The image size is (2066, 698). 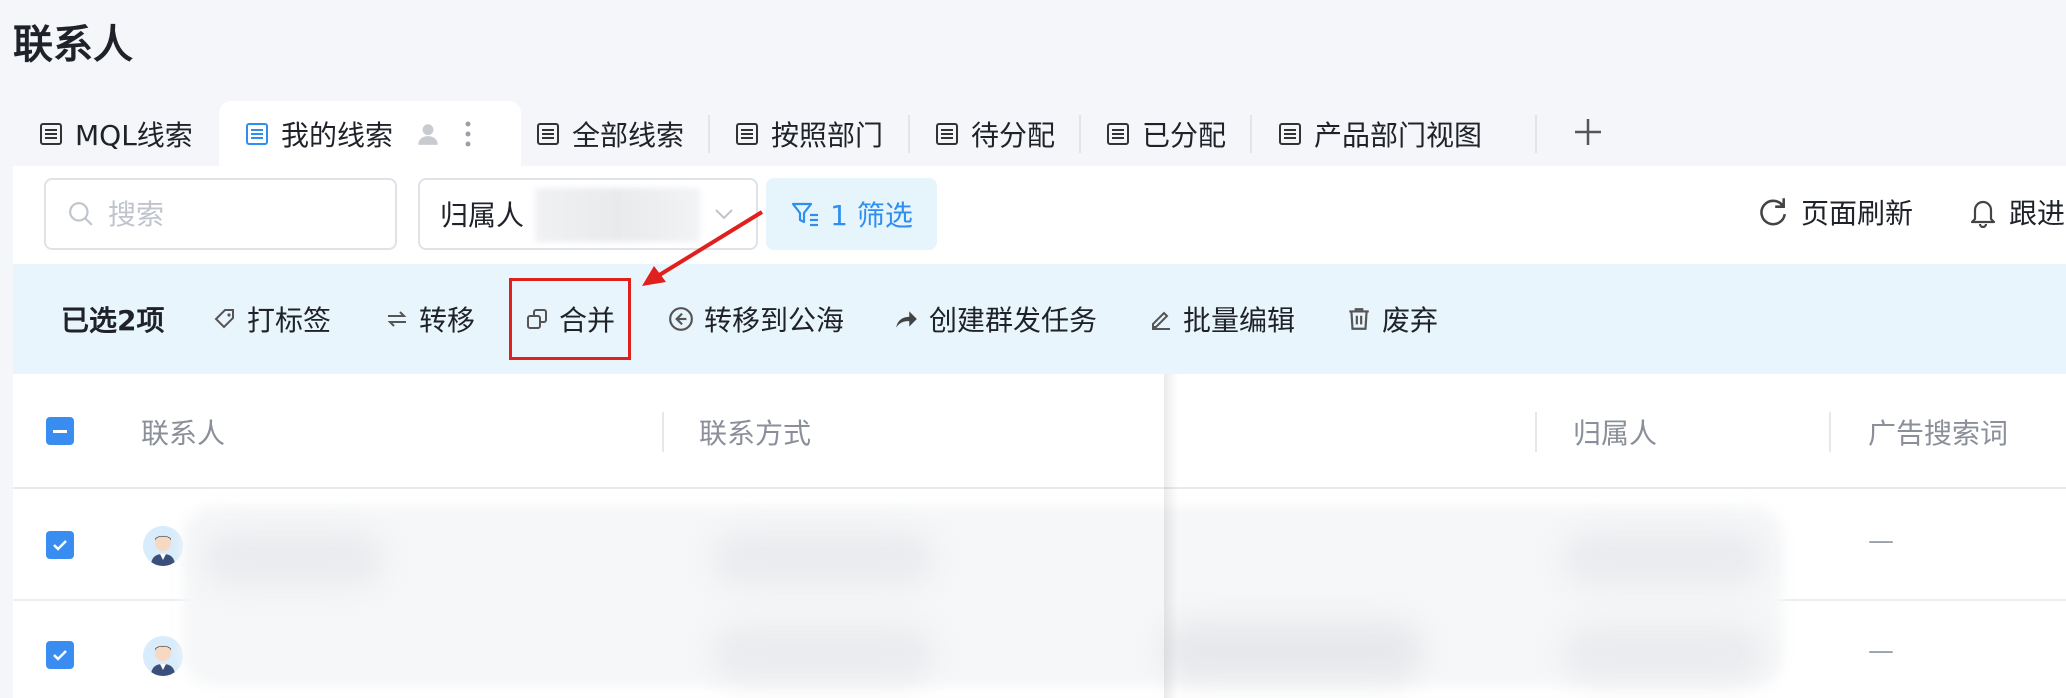 I want to click on batch-edit-button: 批量编辑, so click(x=1222, y=319).